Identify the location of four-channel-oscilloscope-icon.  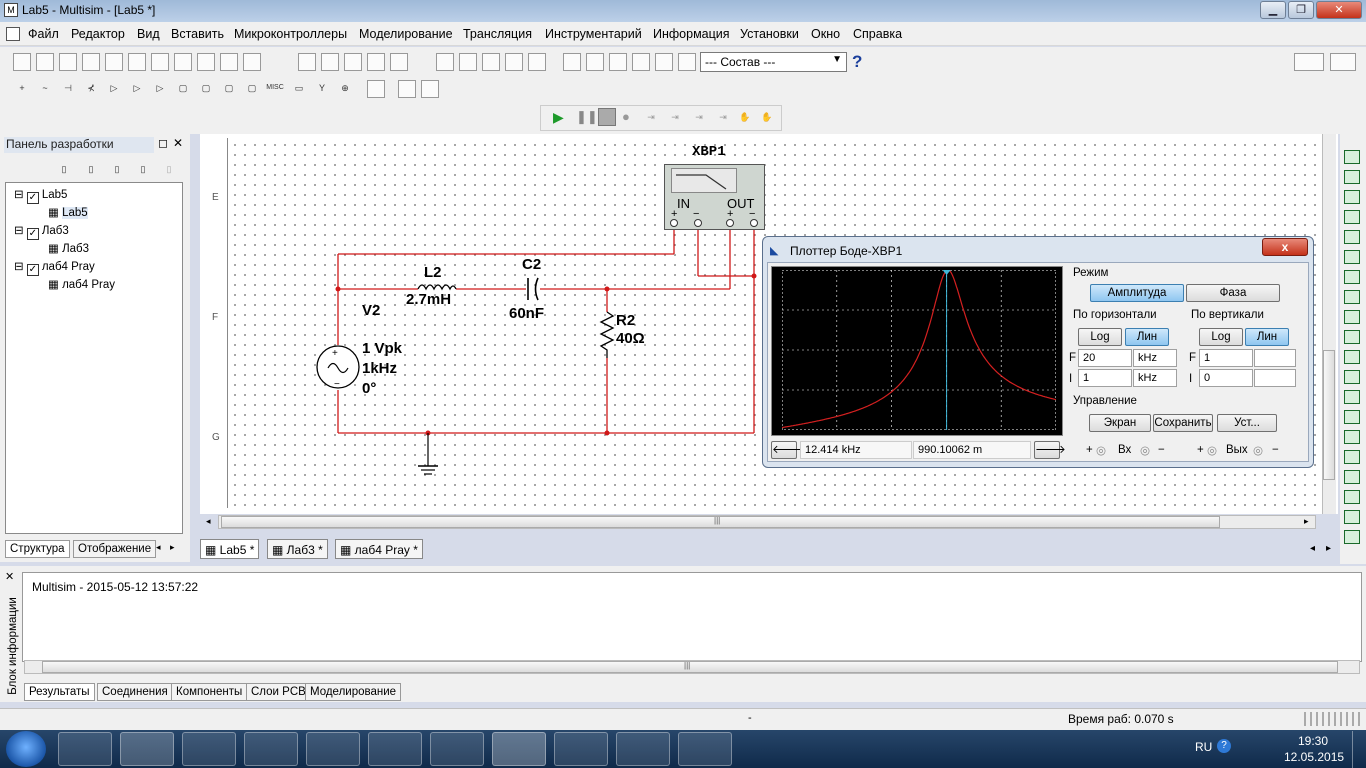
(1352, 237).